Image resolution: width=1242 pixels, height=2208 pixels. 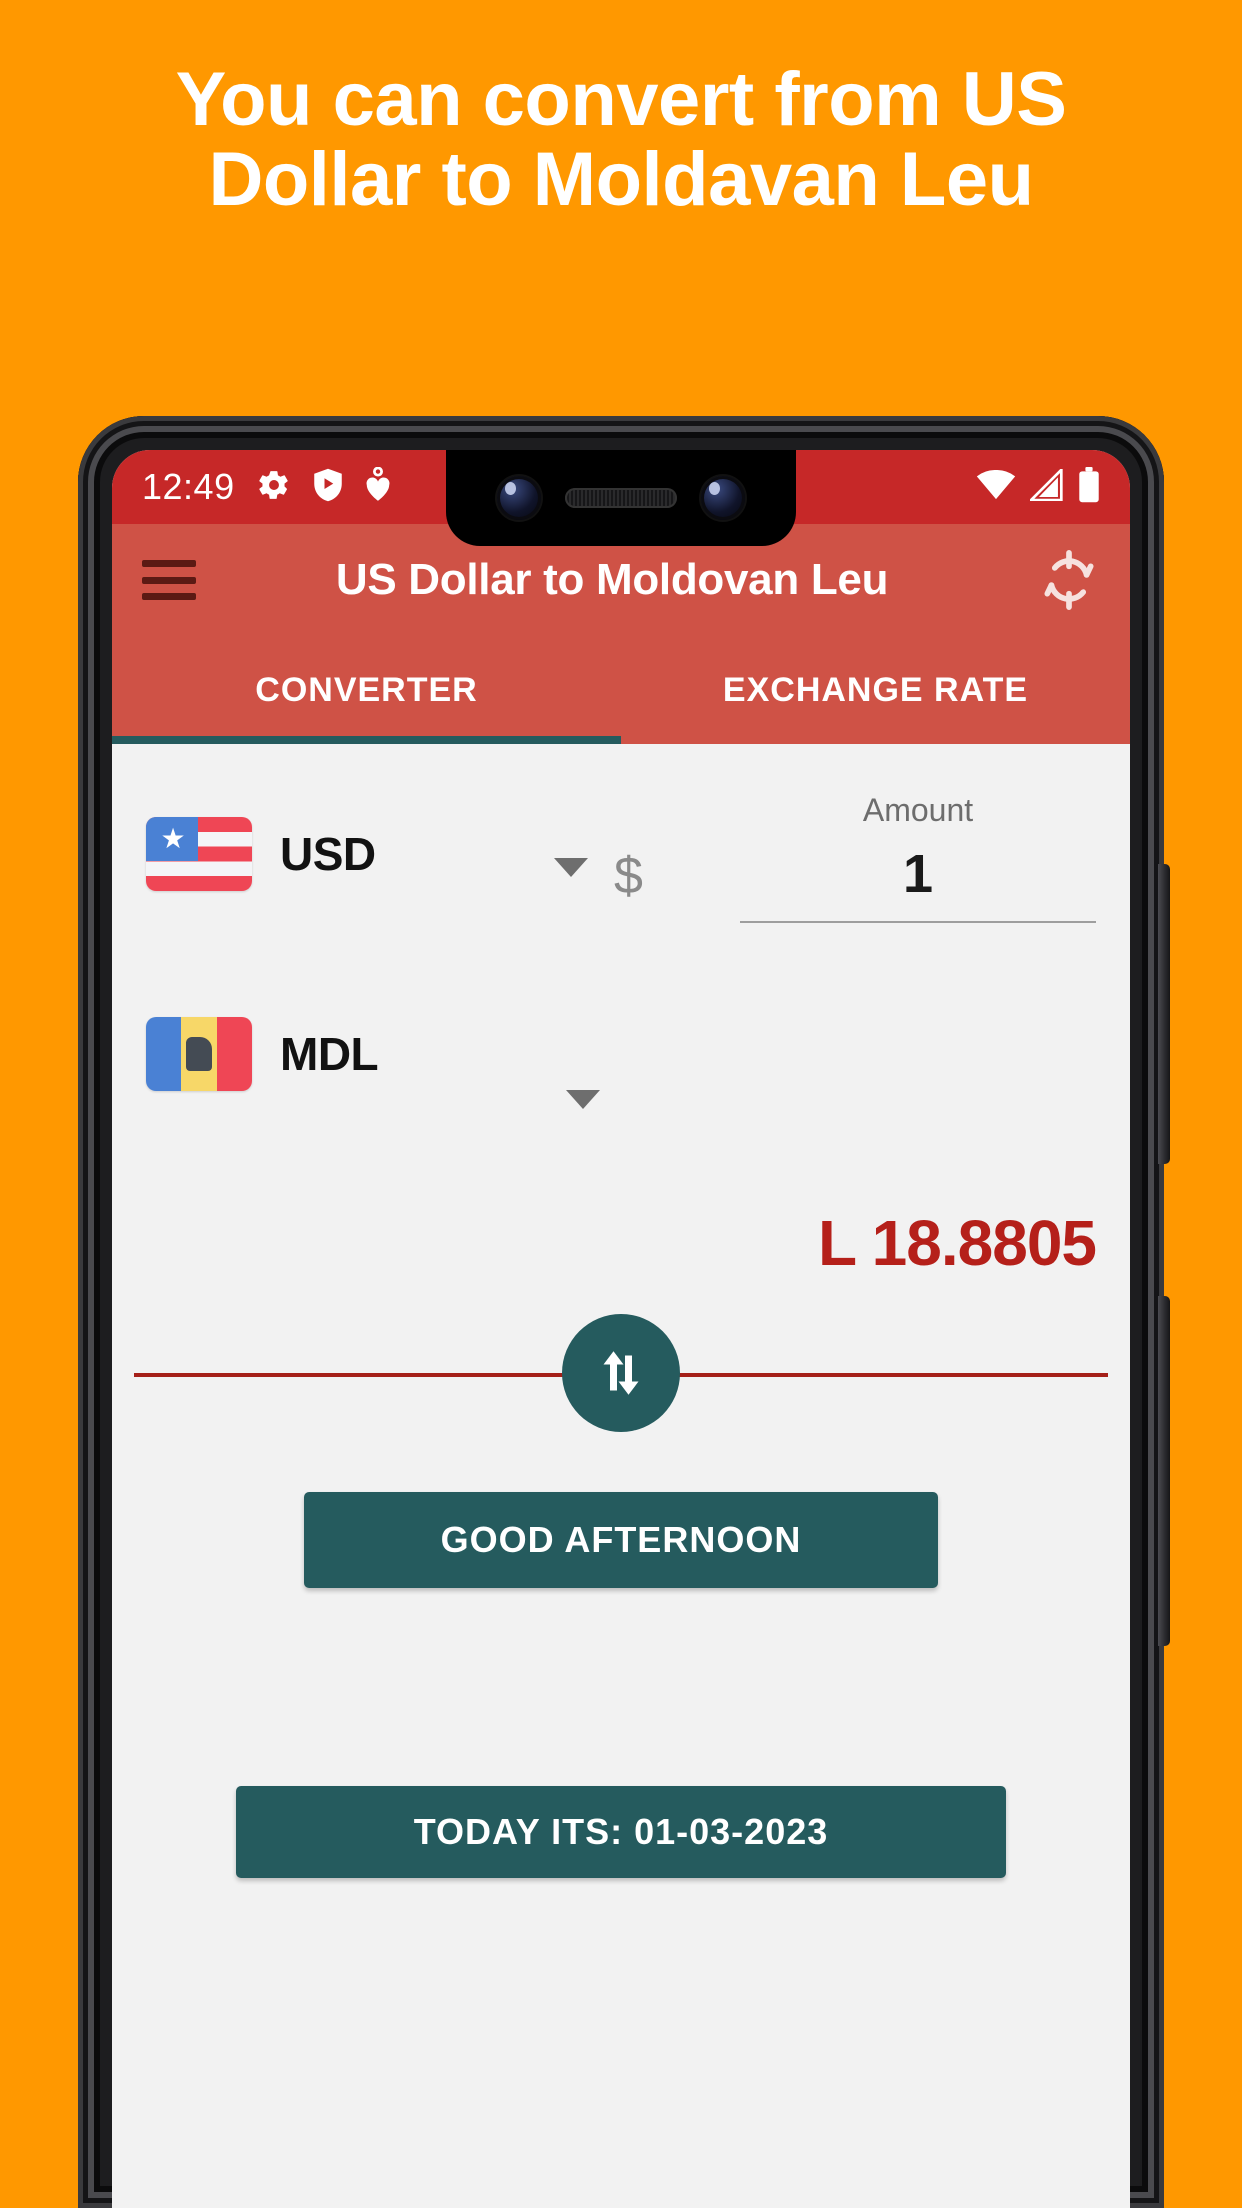 I want to click on front-camera-left-icon, so click(x=519, y=498).